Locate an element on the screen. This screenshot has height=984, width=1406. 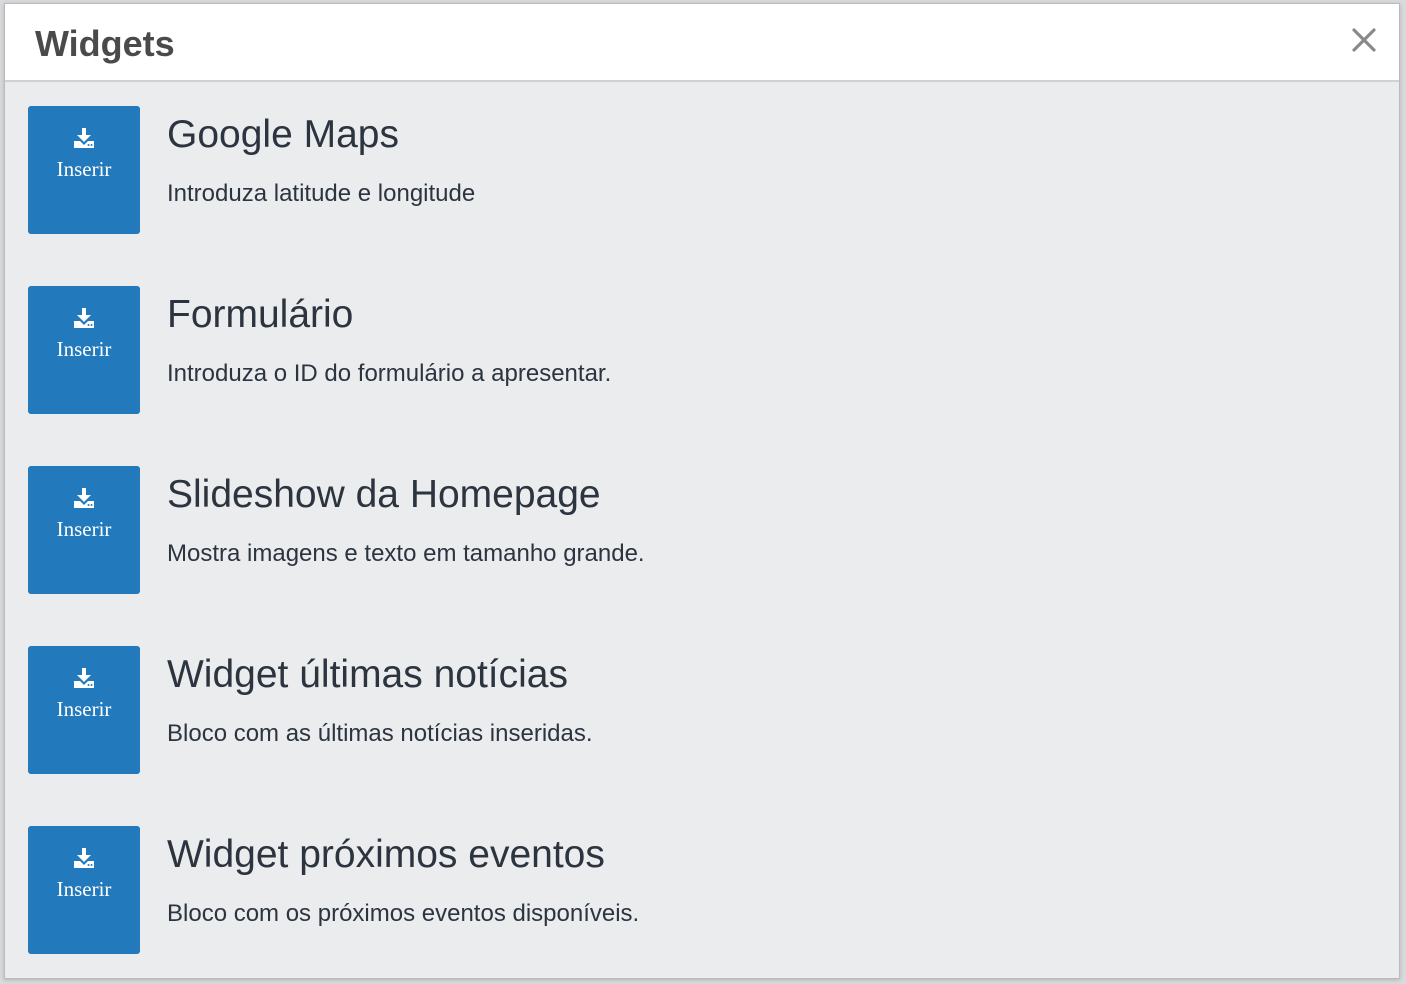
widget-description: Bloco com as últimas notícias inseridas. is located at coordinates (380, 733).